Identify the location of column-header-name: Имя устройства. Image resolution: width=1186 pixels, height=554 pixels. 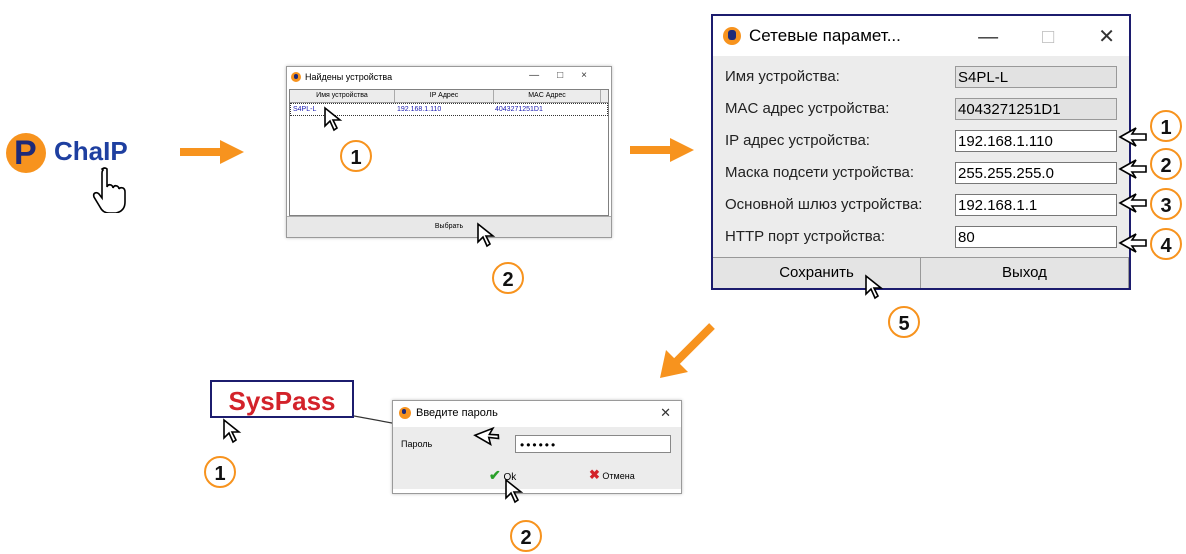
(342, 96).